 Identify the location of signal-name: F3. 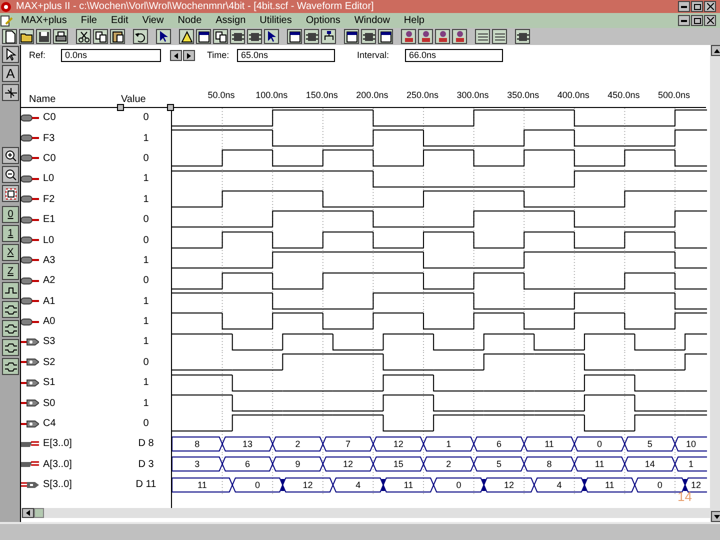
(49, 139).